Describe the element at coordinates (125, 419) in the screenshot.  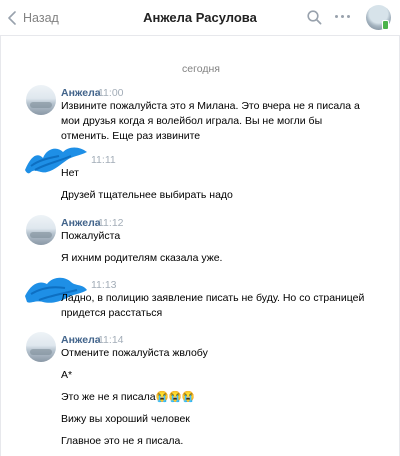
I see `message-text: Вижу вы хороший человек` at that location.